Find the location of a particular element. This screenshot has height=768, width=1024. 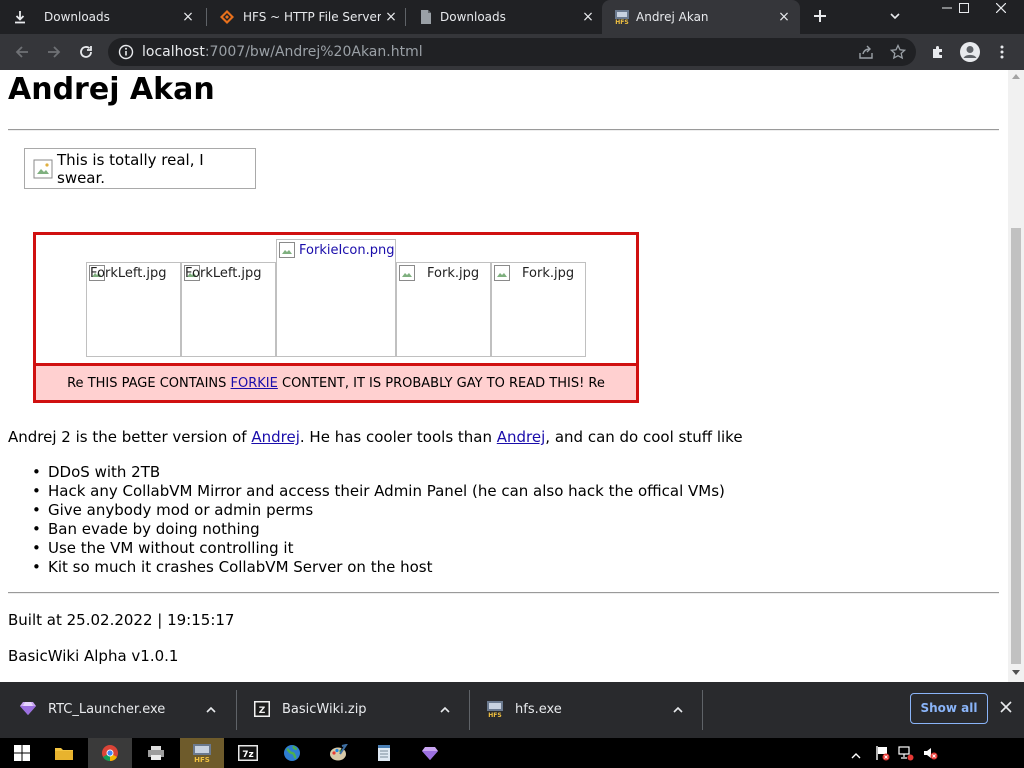

svg-text: 7z is located at coordinates (248, 755).